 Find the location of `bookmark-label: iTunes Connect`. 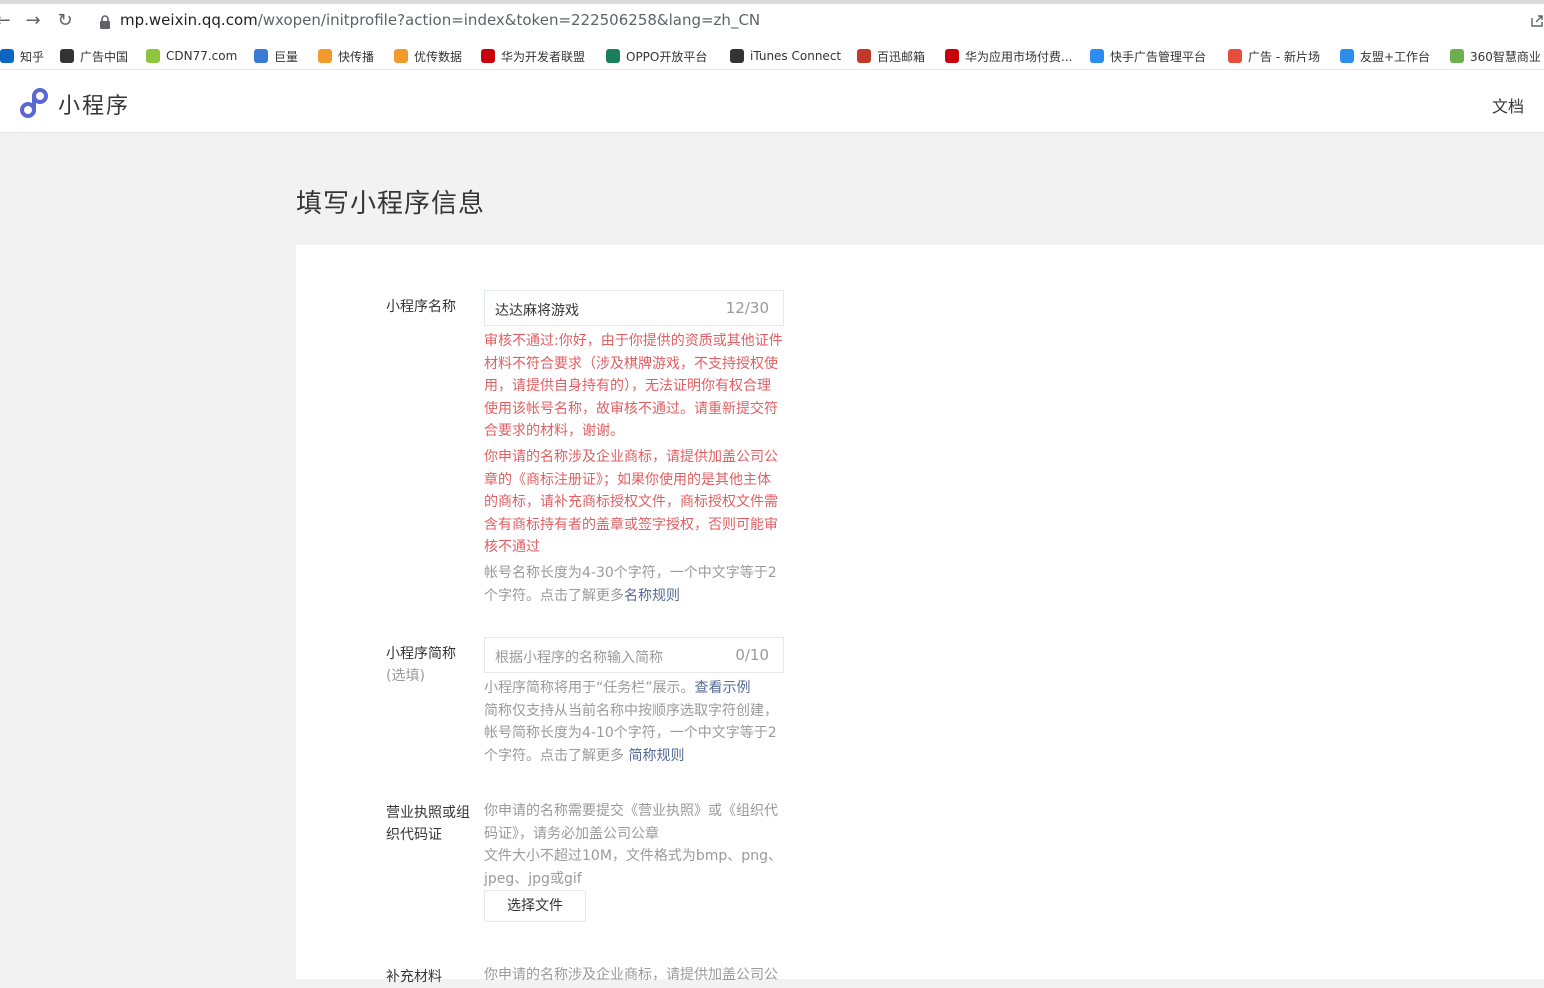

bookmark-label: iTunes Connect is located at coordinates (796, 56).